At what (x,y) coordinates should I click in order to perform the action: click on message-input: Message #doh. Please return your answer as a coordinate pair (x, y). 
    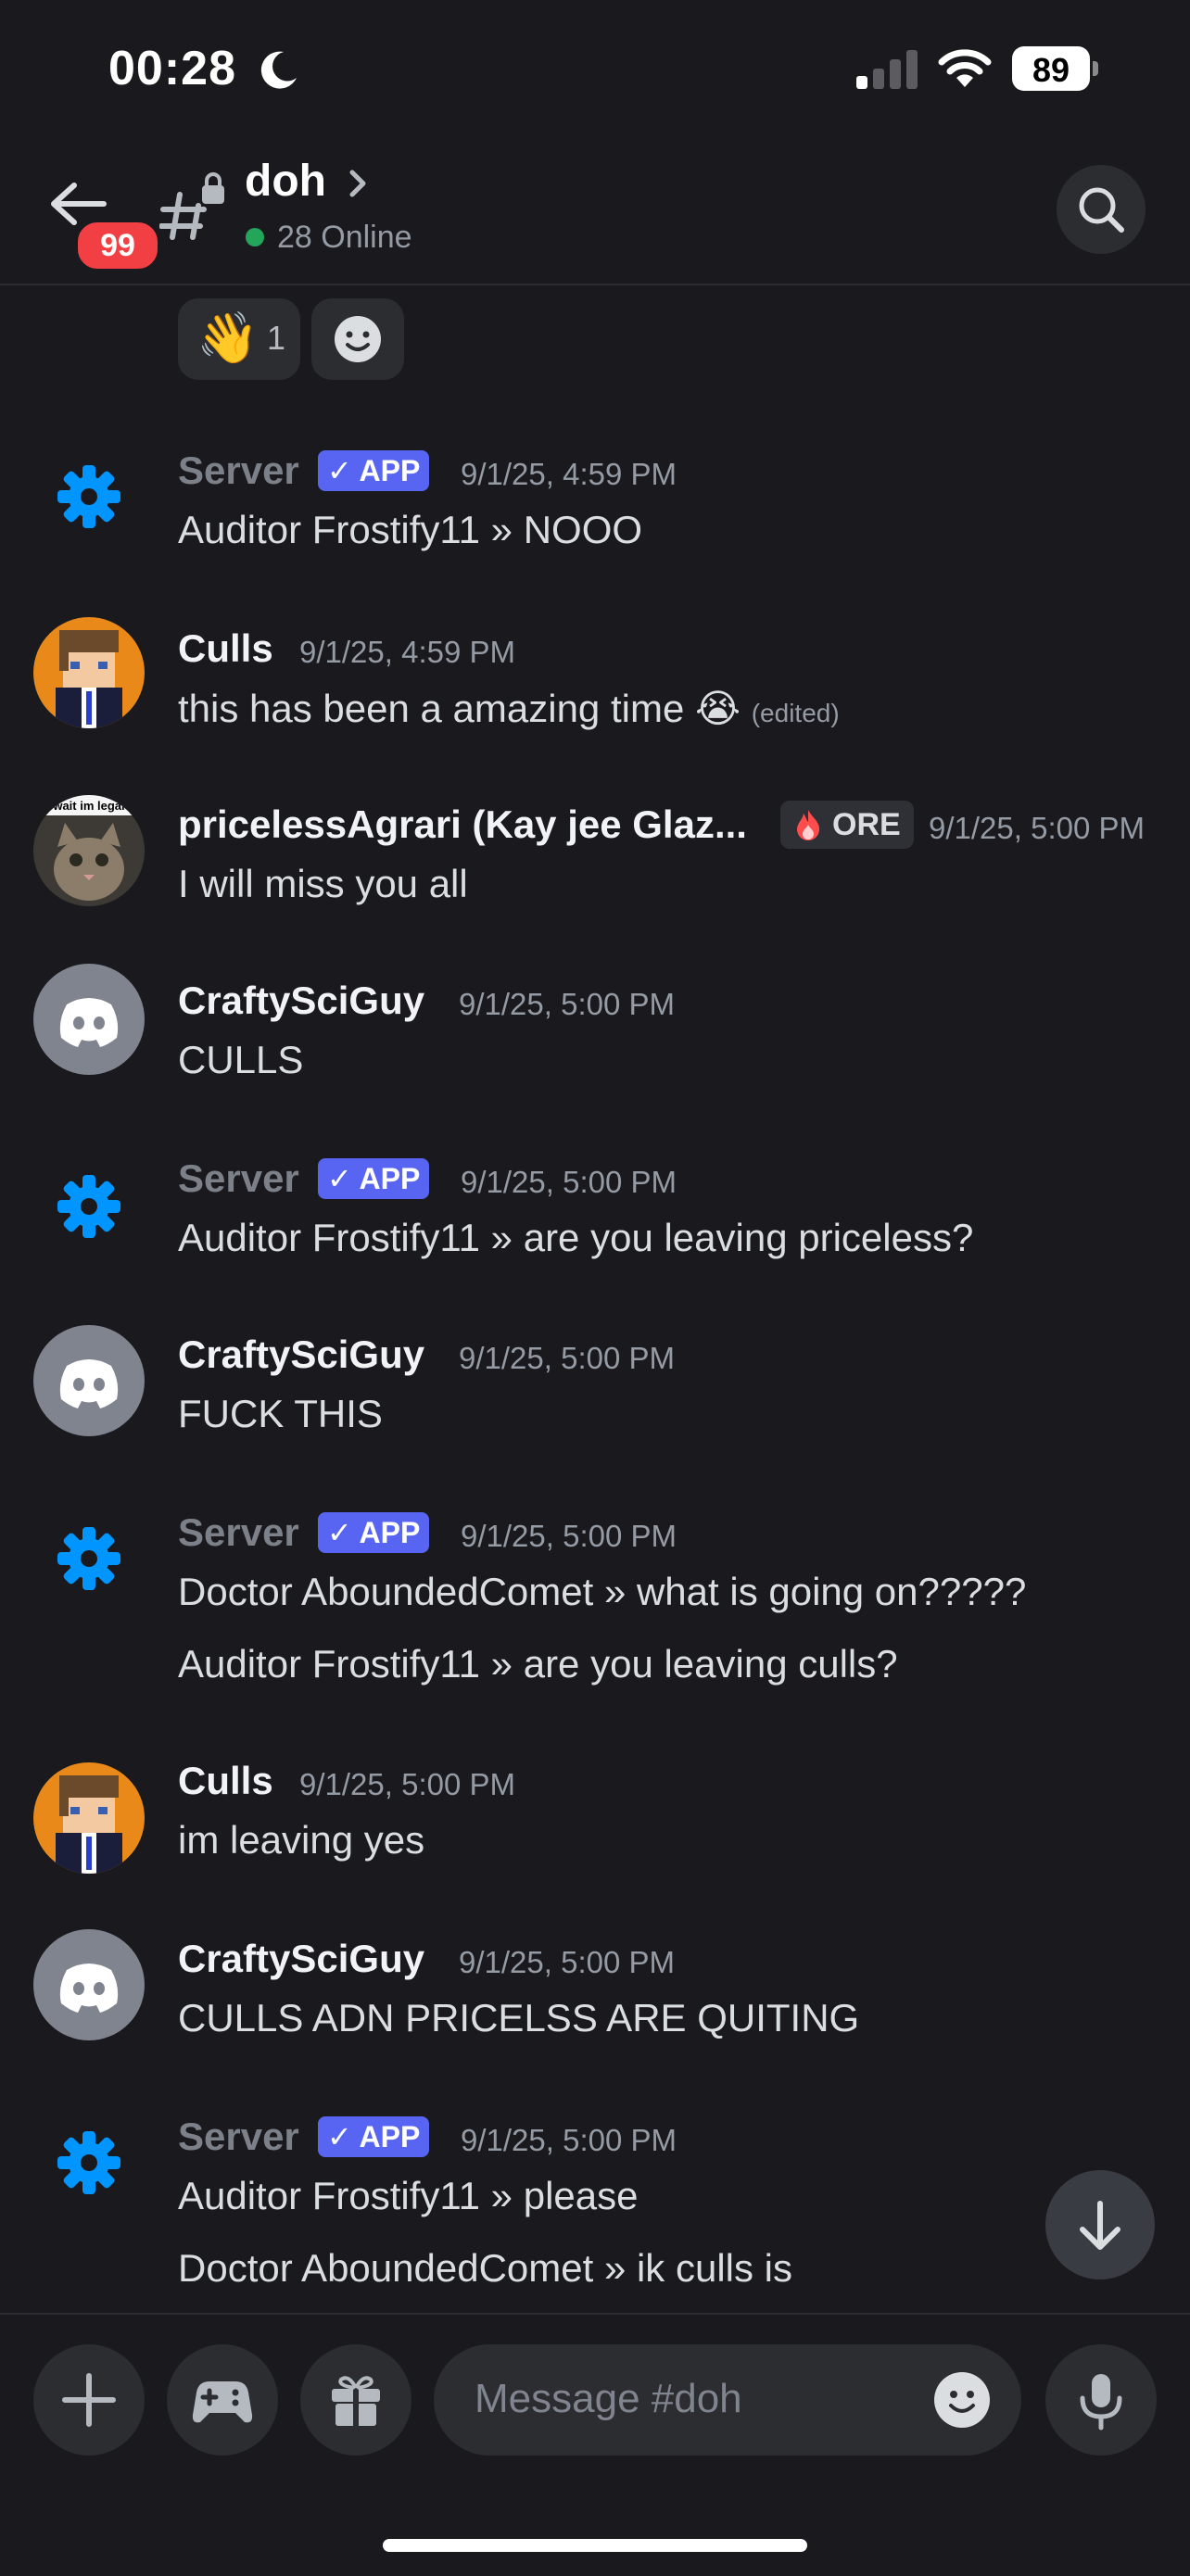
    Looking at the image, I should click on (727, 2400).